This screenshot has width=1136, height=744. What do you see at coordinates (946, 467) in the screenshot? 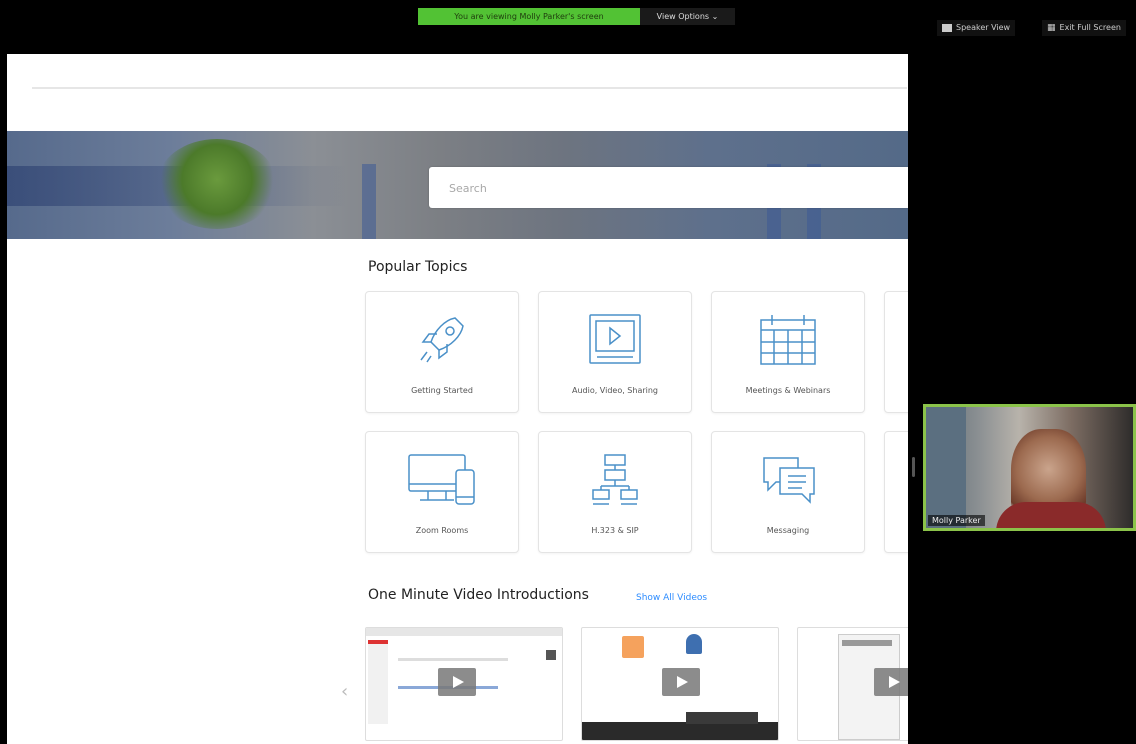
I see `participant-cubicle-background` at bounding box center [946, 467].